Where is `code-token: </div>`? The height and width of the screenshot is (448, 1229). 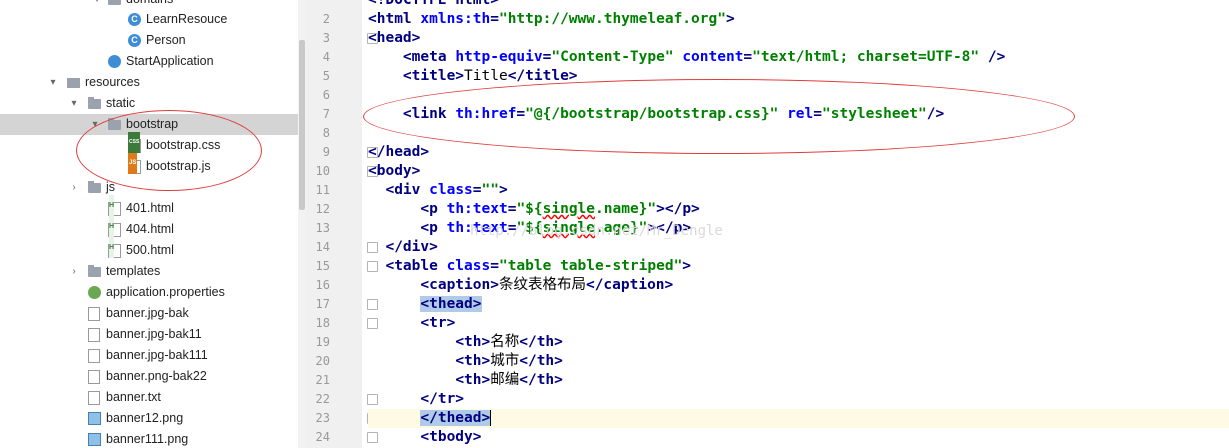
code-token: </div> is located at coordinates (411, 247).